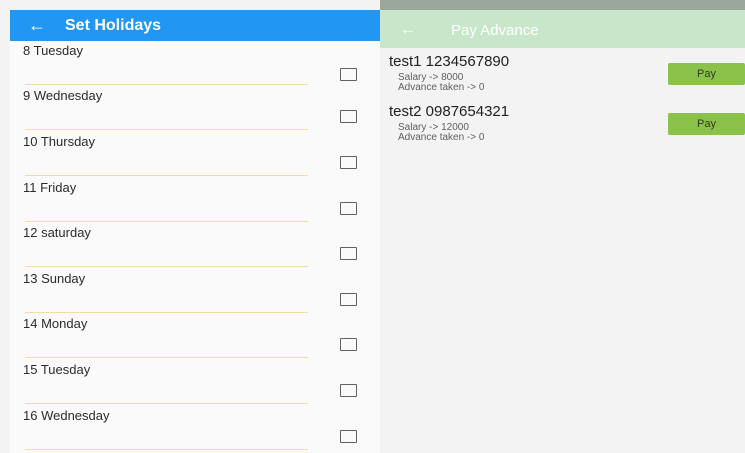 Image resolution: width=745 pixels, height=453 pixels. I want to click on holiday-list-item: 10 Thursday, so click(195, 154).